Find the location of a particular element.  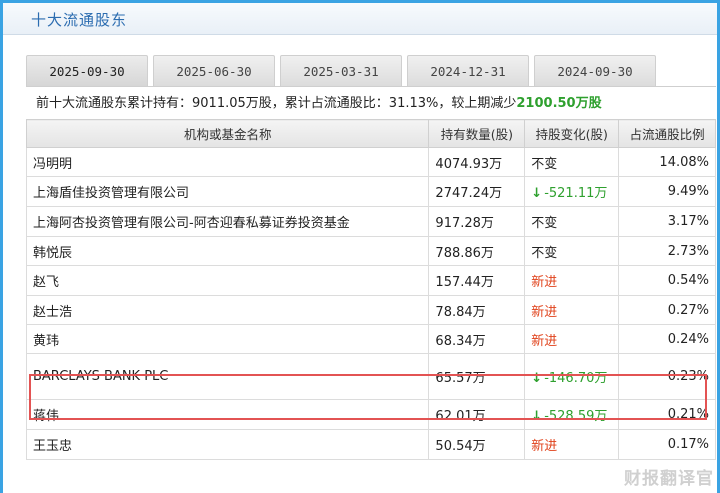

holder-name: 上海阿杏投资管理有限公司-阿杏迎春私募证券投资基金 is located at coordinates (227, 221).